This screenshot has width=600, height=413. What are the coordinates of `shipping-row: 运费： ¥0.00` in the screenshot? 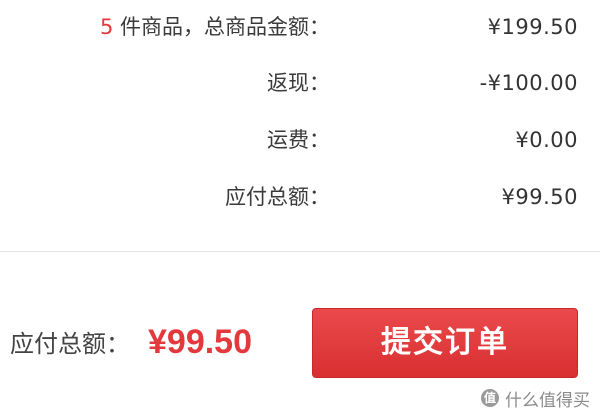 It's located at (300, 140).